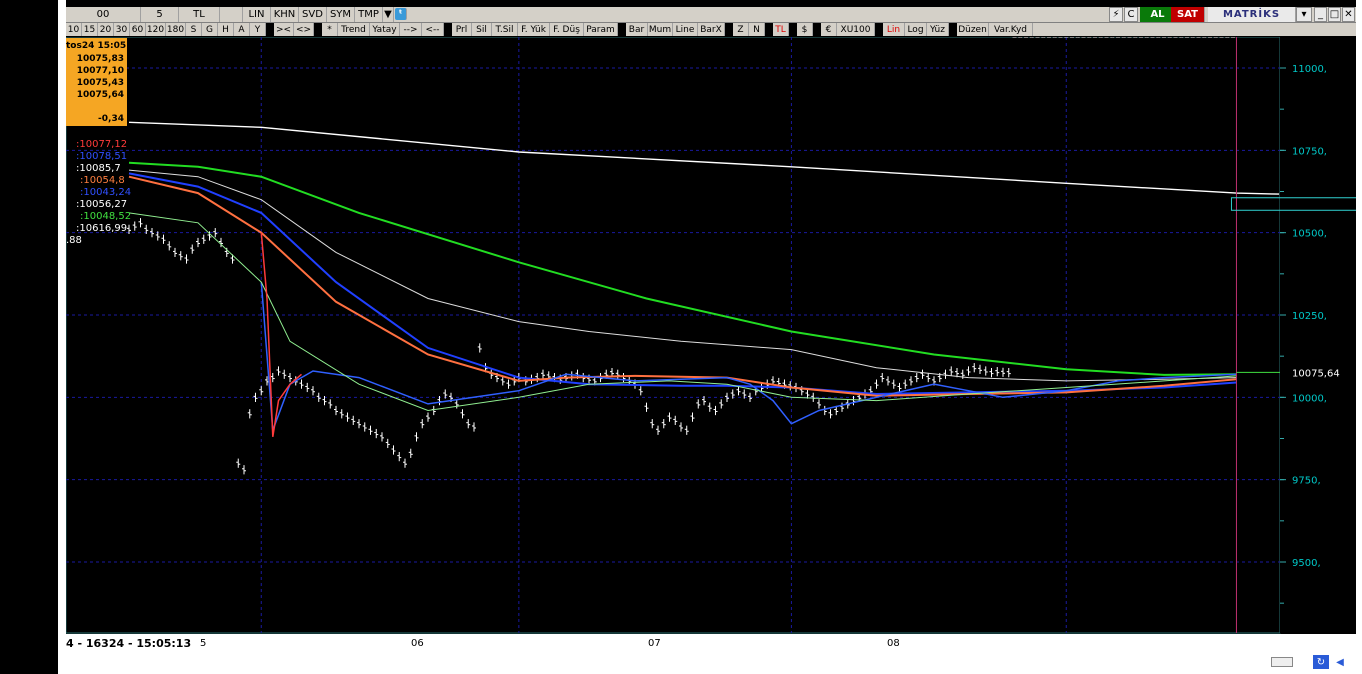 The height and width of the screenshot is (674, 1362). What do you see at coordinates (505, 29) in the screenshot?
I see `tool-24: T.Sil` at bounding box center [505, 29].